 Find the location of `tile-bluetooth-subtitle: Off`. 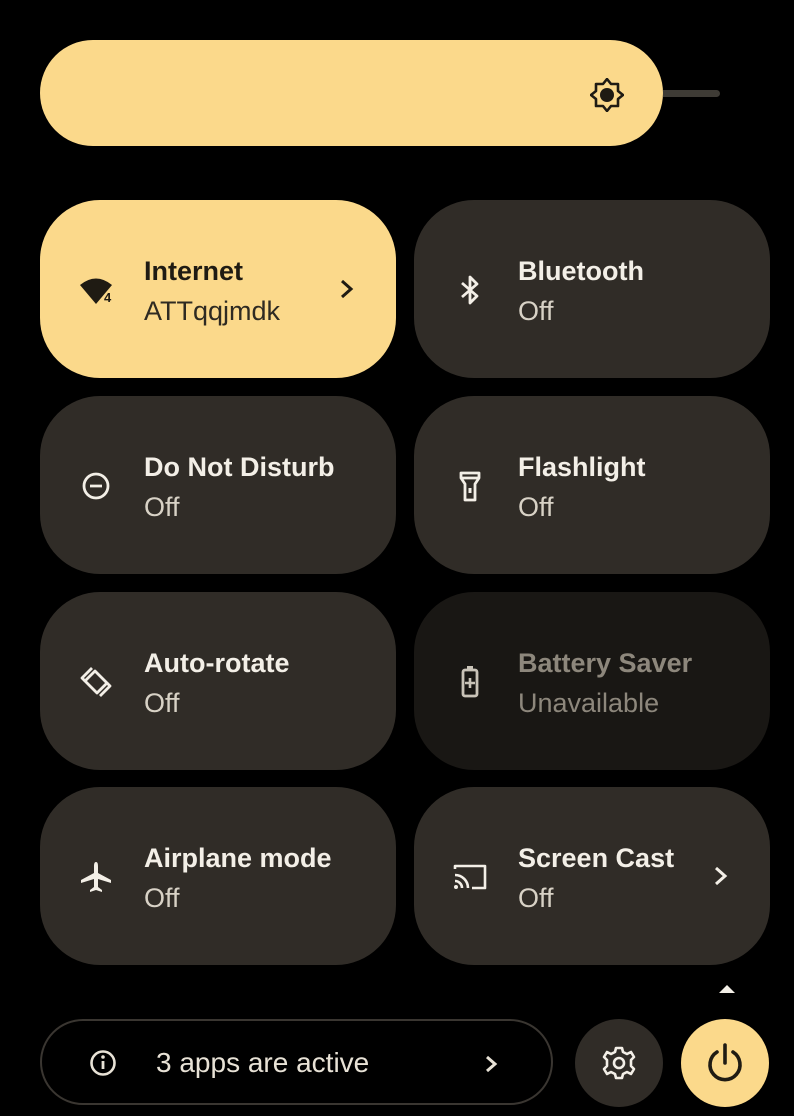

tile-bluetooth-subtitle: Off is located at coordinates (536, 311).